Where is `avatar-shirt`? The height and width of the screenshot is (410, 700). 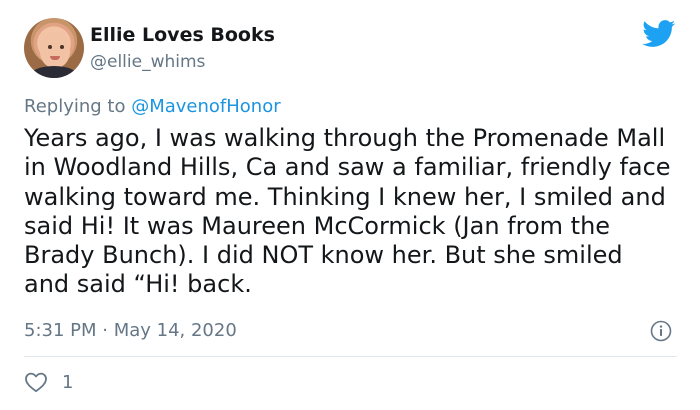
avatar-shirt is located at coordinates (54, 72).